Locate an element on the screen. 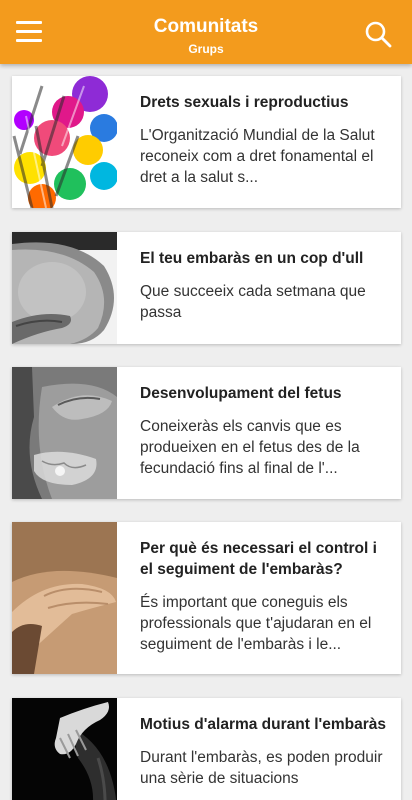 The width and height of the screenshot is (412, 800). page-subtitle: Grups is located at coordinates (206, 49).